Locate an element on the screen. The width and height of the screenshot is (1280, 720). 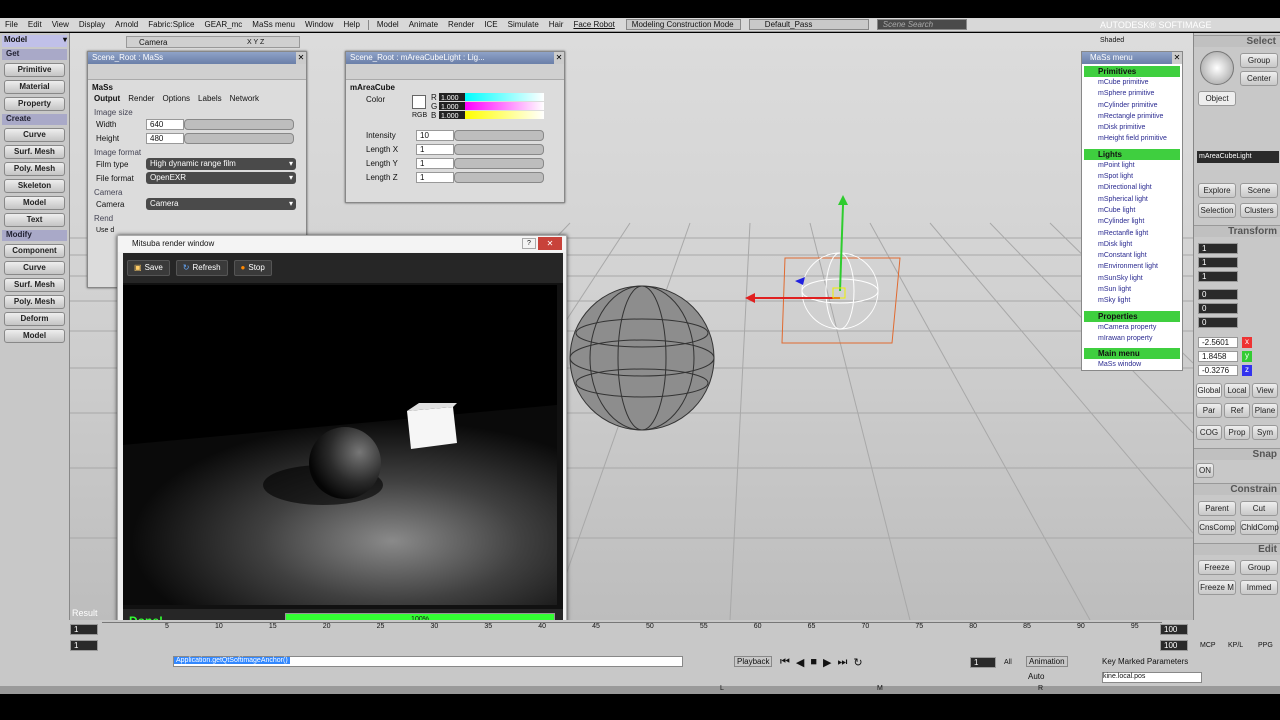
chldcomp-button: ChldComp is located at coordinates (1259, 527).